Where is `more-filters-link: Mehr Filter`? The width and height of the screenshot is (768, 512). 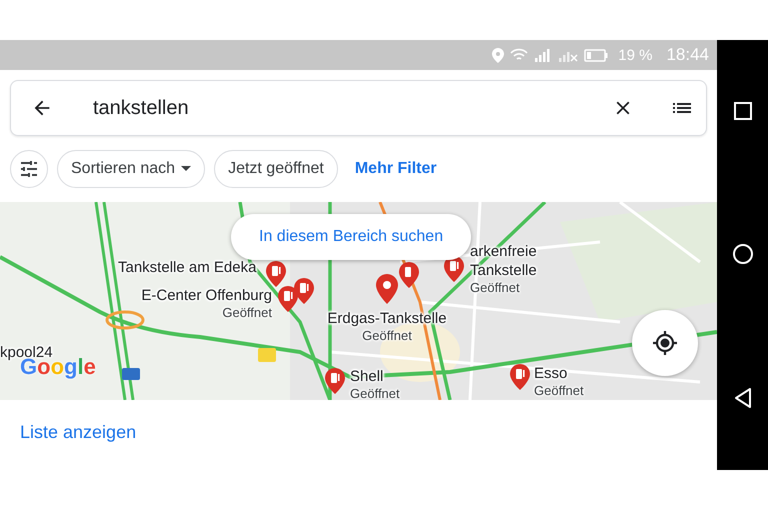
more-filters-link: Mehr Filter is located at coordinates (395, 169).